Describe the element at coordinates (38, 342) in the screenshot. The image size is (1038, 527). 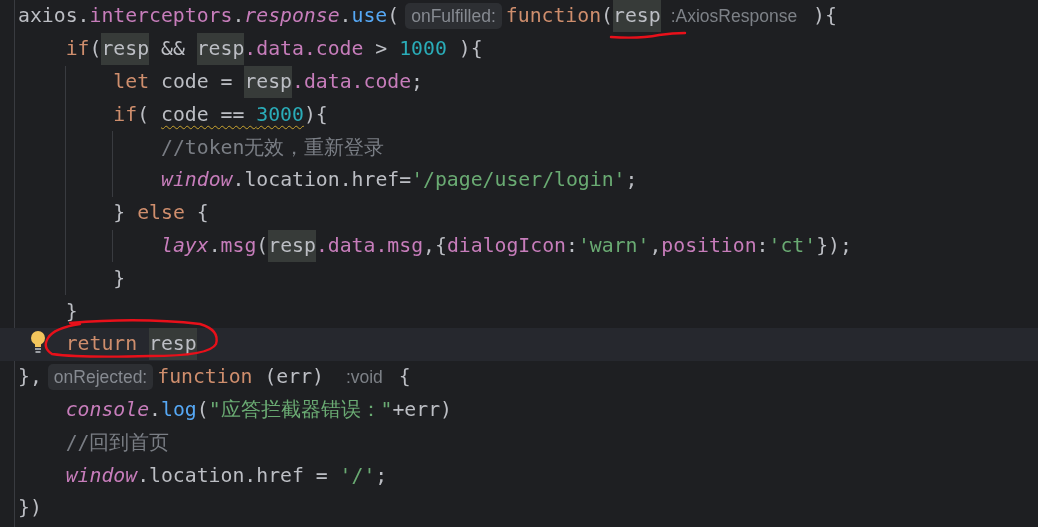
I see `lightbulb-icon` at that location.